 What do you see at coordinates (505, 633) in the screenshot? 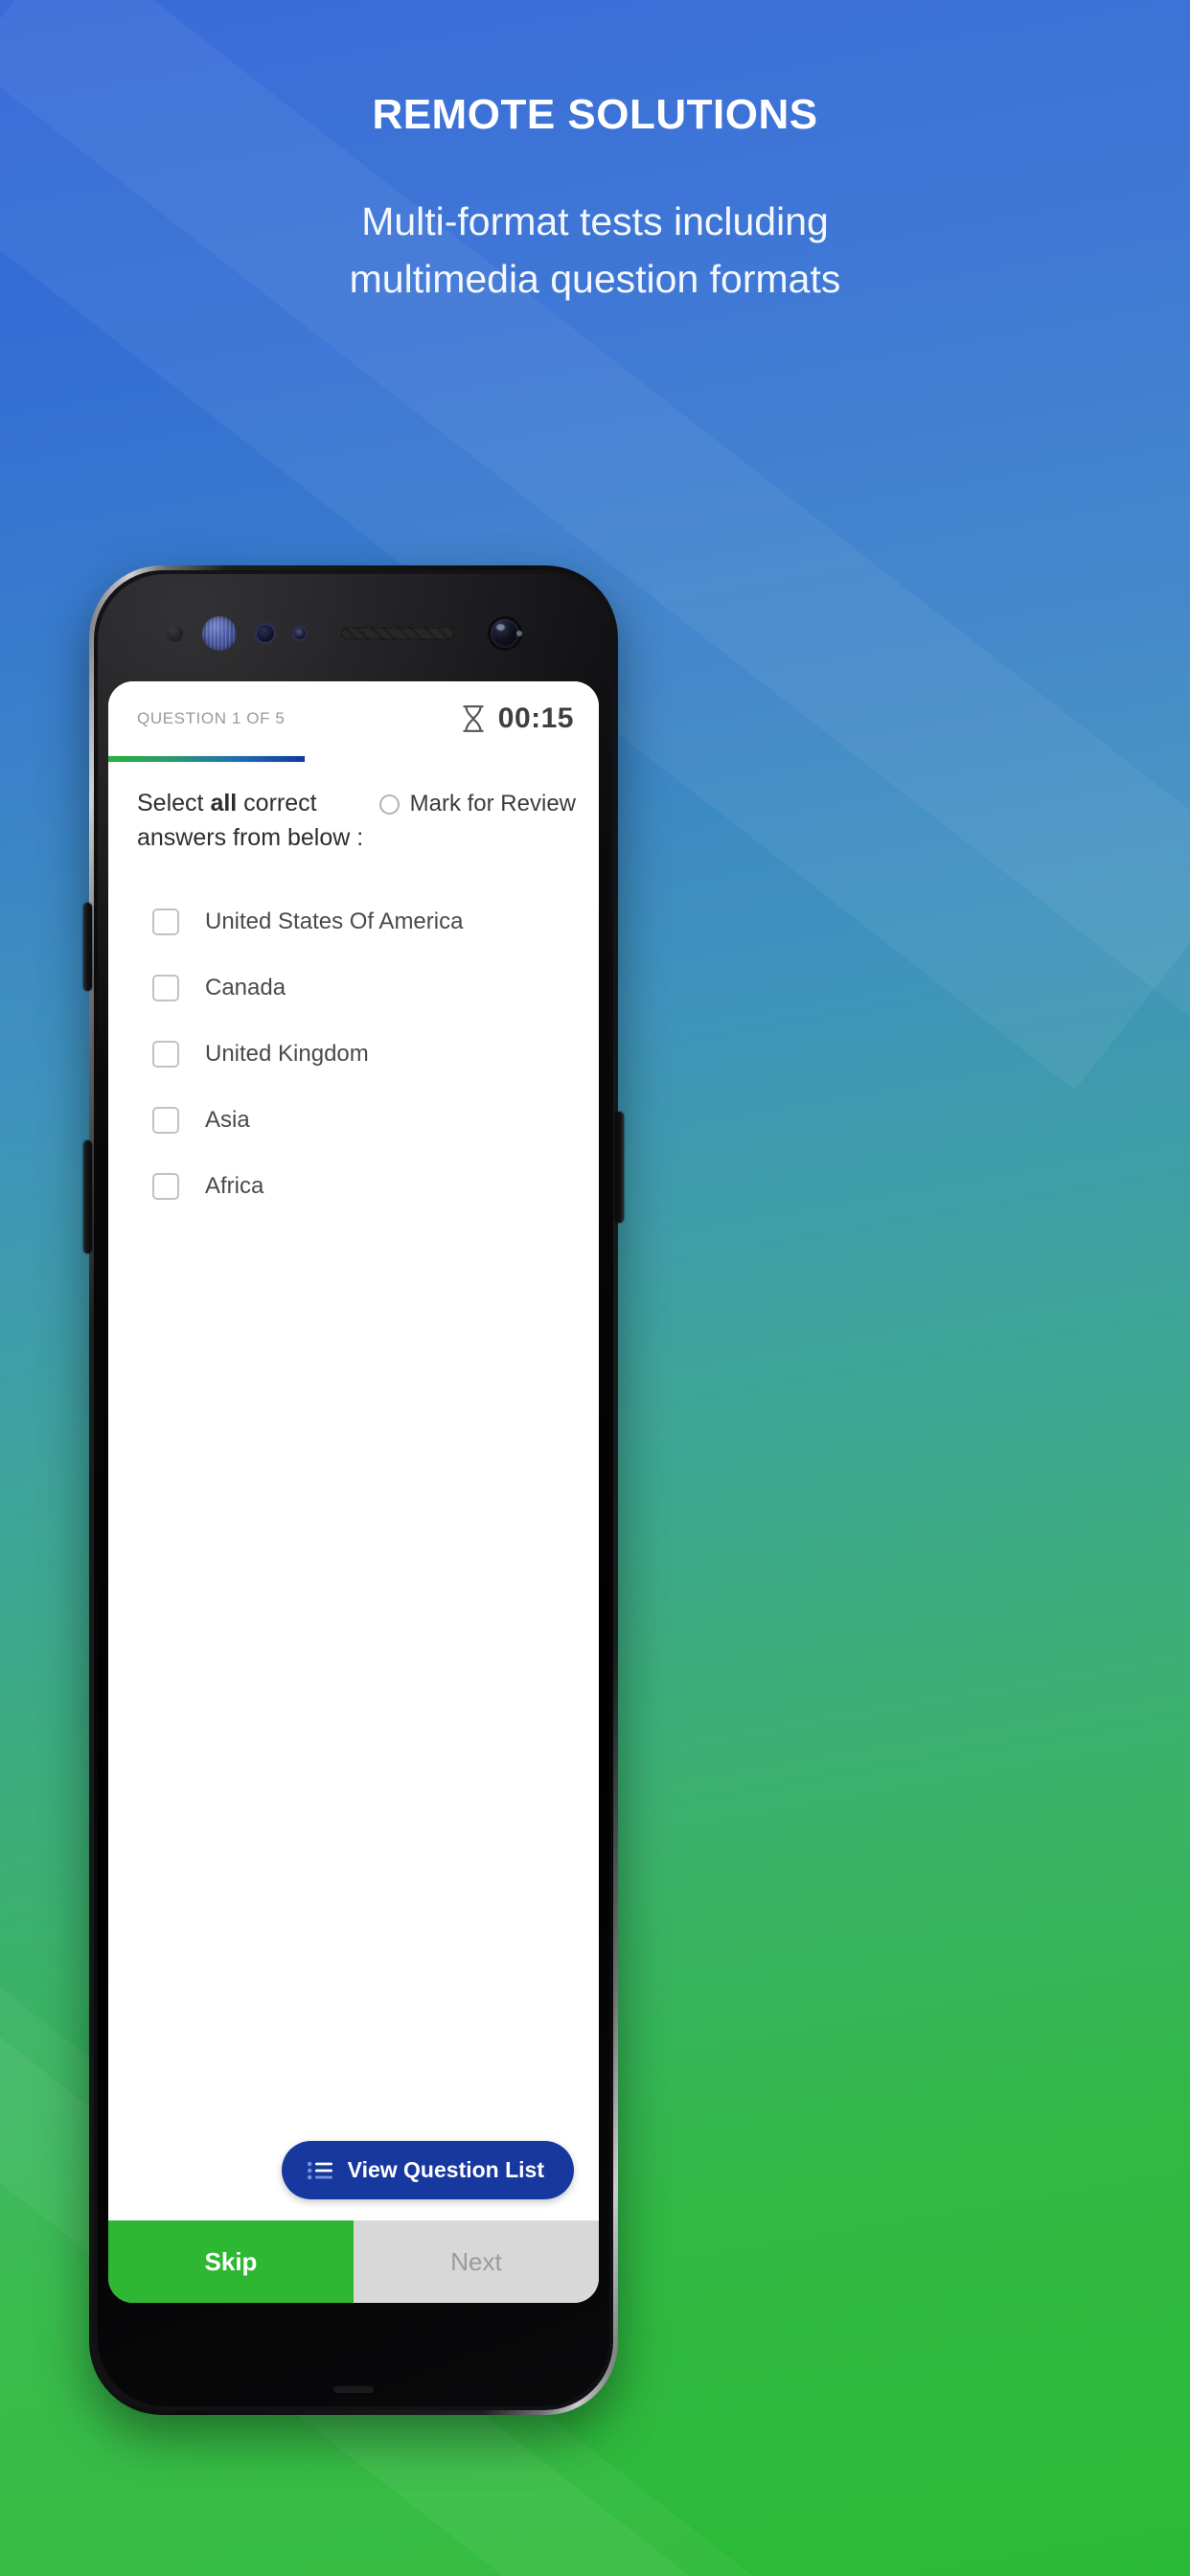
I see `front-camera-icon` at bounding box center [505, 633].